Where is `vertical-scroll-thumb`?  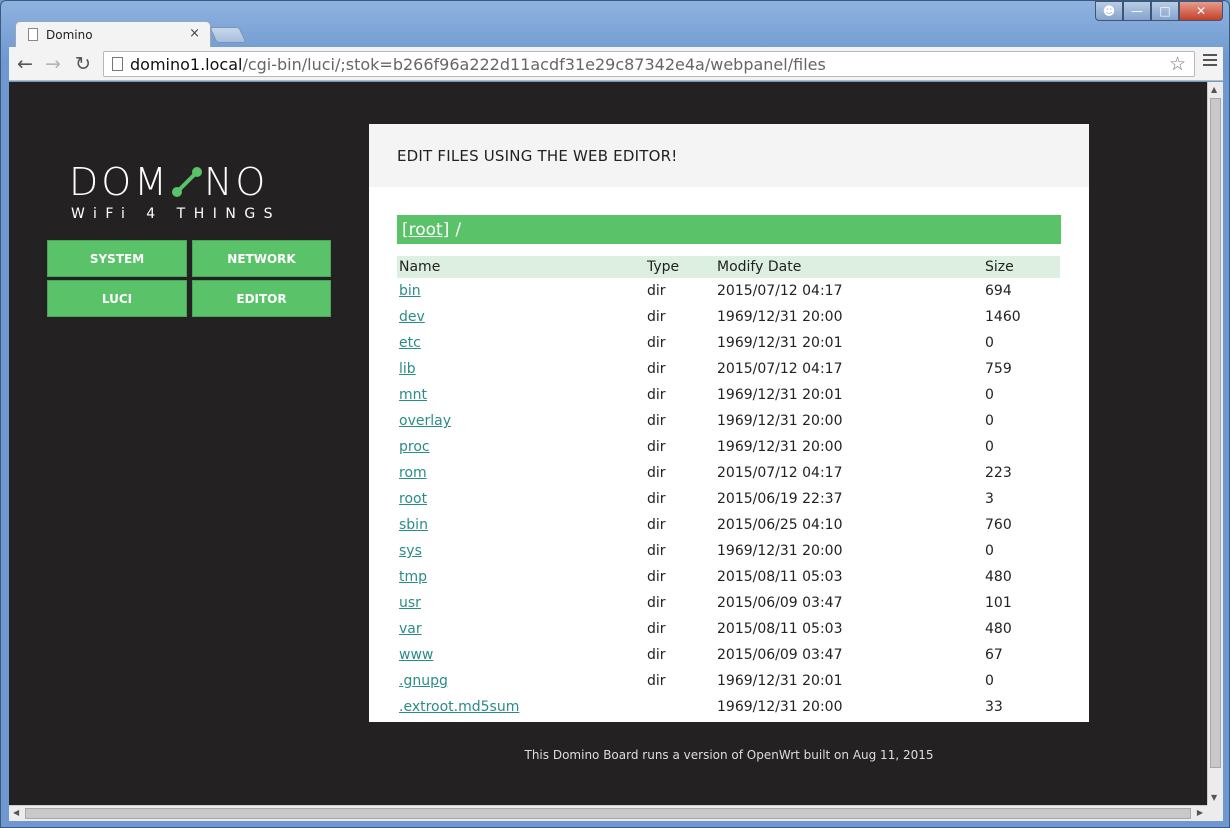
vertical-scroll-thumb is located at coordinates (1215, 433).